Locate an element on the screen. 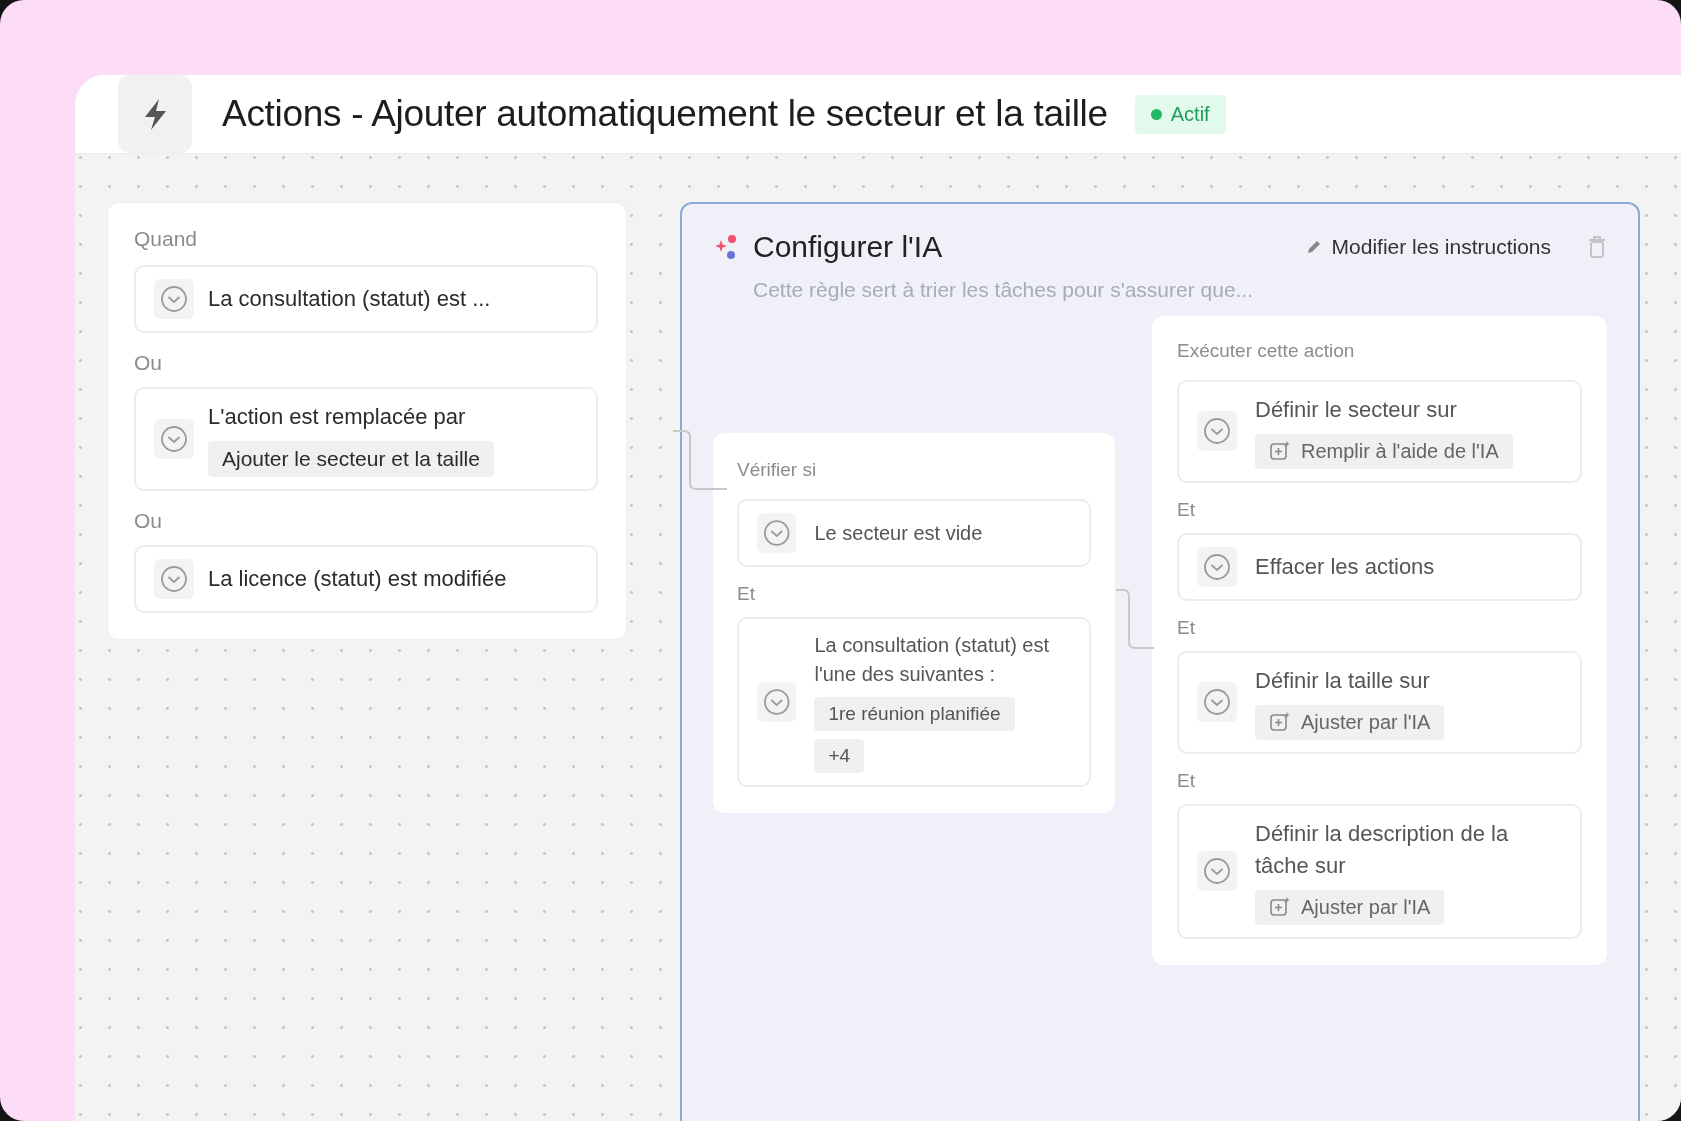 Image resolution: width=1681 pixels, height=1121 pixels. value-chip: Ajouter le secteur et la taille is located at coordinates (351, 458).